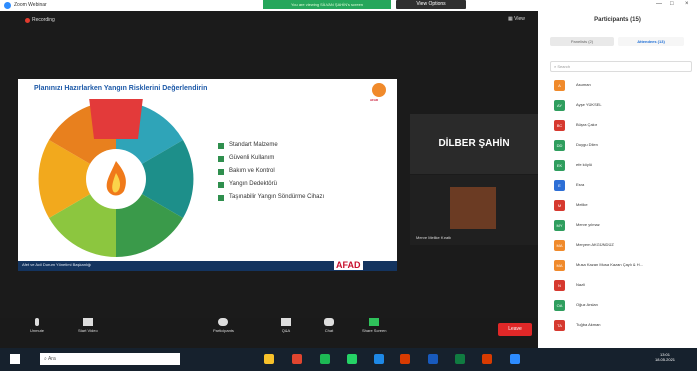  Describe the element at coordinates (580, 184) in the screenshot. I see `participant-name: Esra` at that location.